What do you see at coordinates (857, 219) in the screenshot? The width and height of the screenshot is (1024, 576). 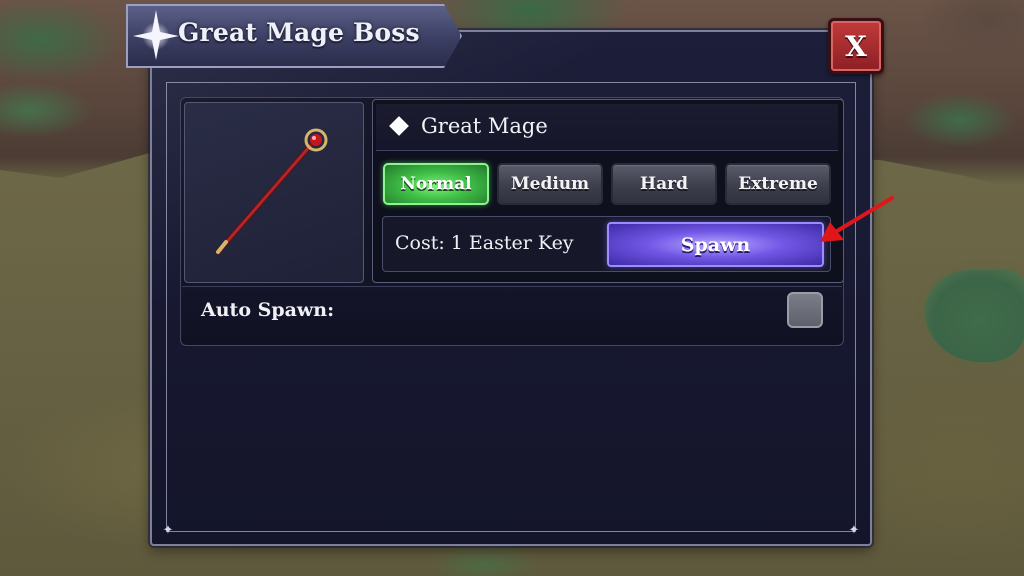 I see `annotation-arrow-icon` at bounding box center [857, 219].